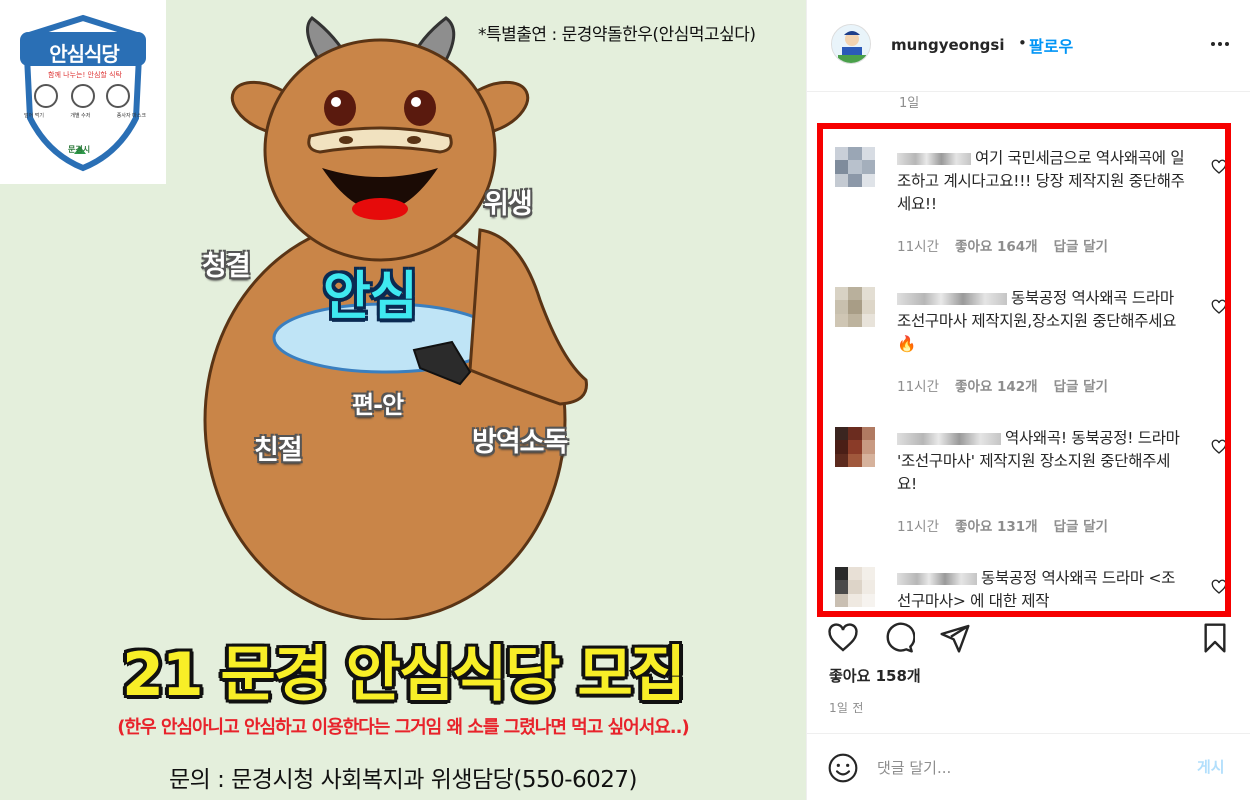 The image size is (1250, 800). Describe the element at coordinates (1215, 638) in the screenshot. I see `bookmark-icon` at that location.